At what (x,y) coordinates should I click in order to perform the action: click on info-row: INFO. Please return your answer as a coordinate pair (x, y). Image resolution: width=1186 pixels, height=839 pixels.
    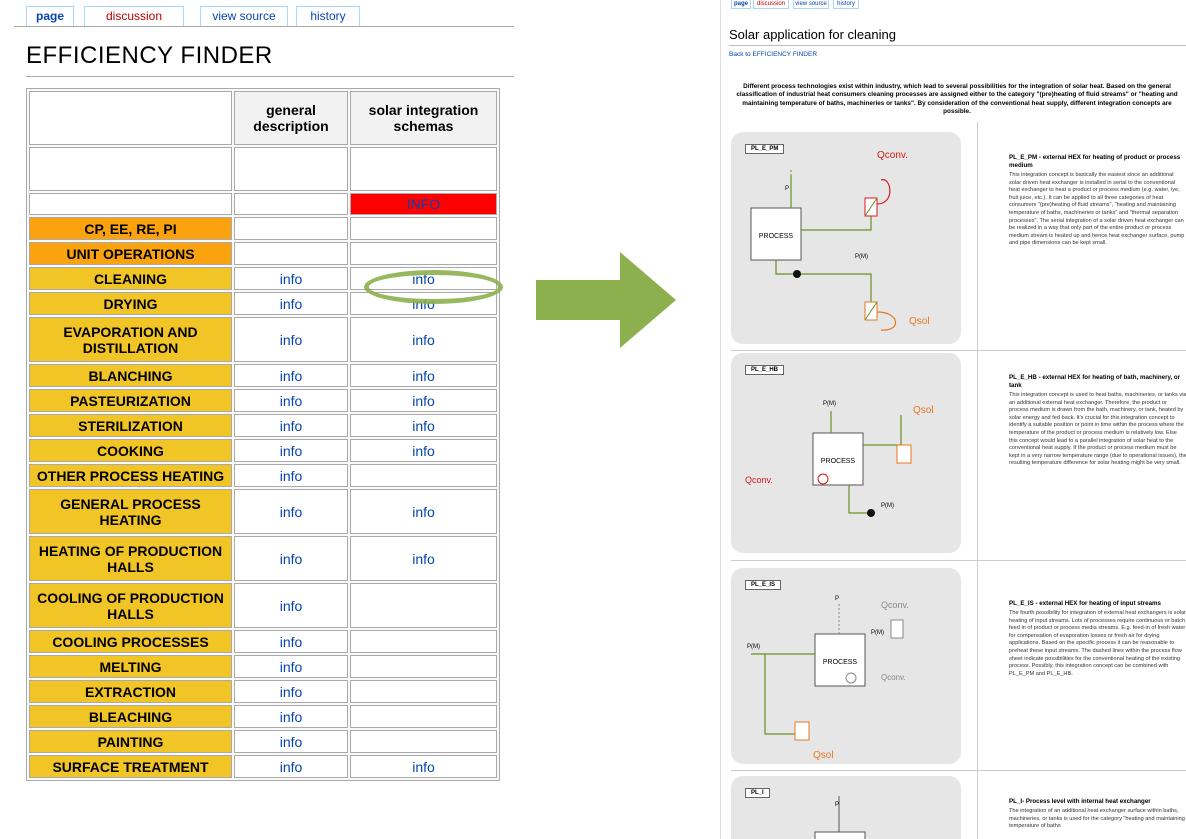
    Looking at the image, I should click on (263, 204).